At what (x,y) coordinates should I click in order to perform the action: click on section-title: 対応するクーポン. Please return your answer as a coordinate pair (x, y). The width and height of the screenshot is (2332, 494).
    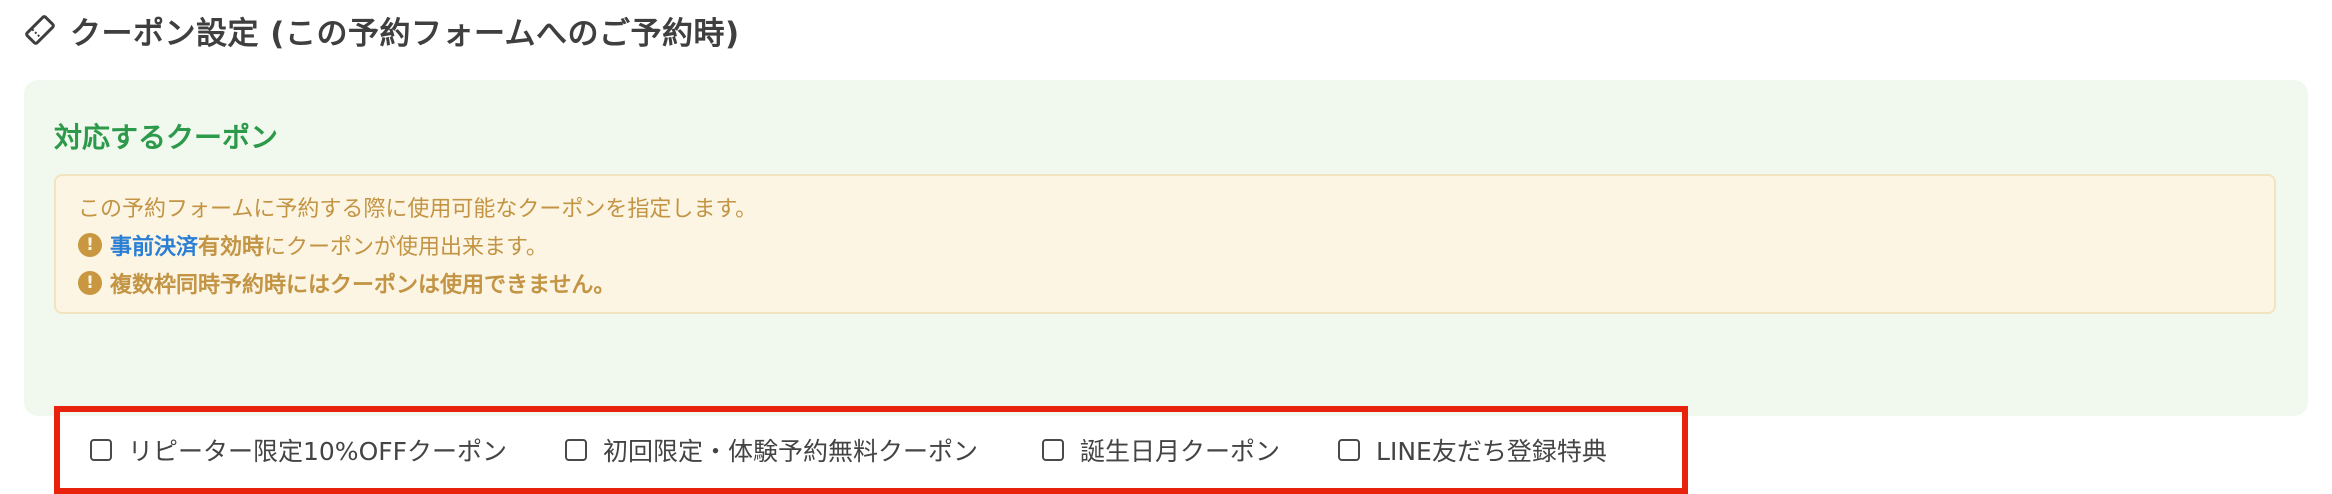
    Looking at the image, I should click on (166, 137).